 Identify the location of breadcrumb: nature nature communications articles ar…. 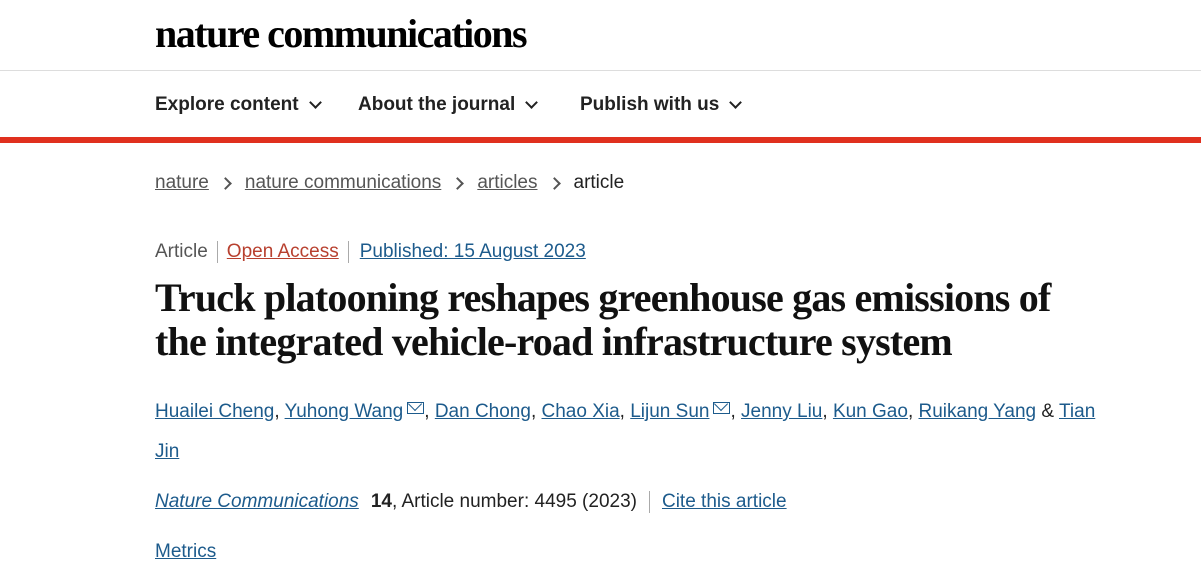
(389, 183).